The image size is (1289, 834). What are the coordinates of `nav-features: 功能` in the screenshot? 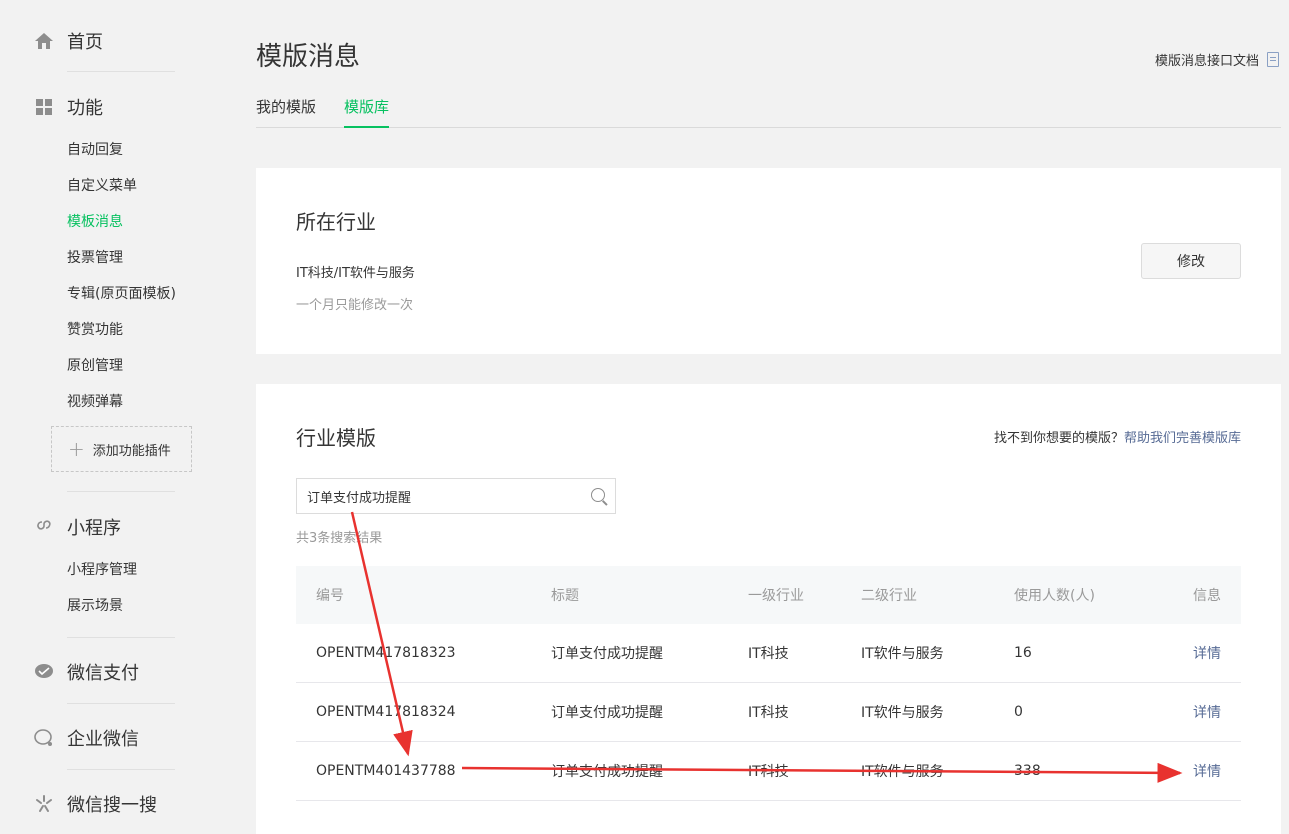 It's located at (68, 107).